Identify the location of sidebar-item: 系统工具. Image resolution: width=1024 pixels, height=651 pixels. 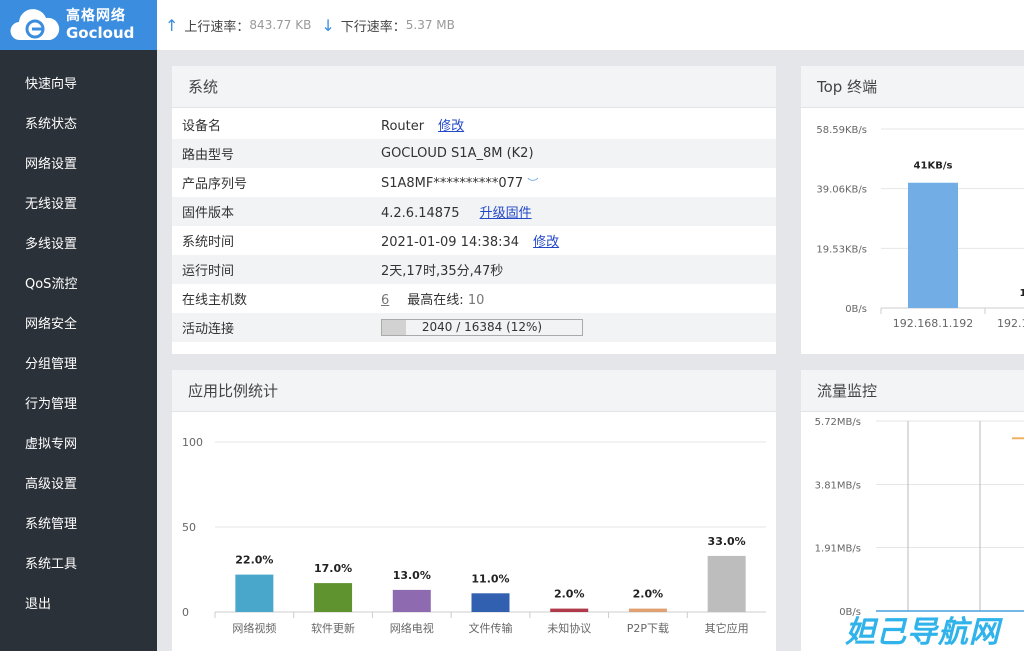
(78, 570).